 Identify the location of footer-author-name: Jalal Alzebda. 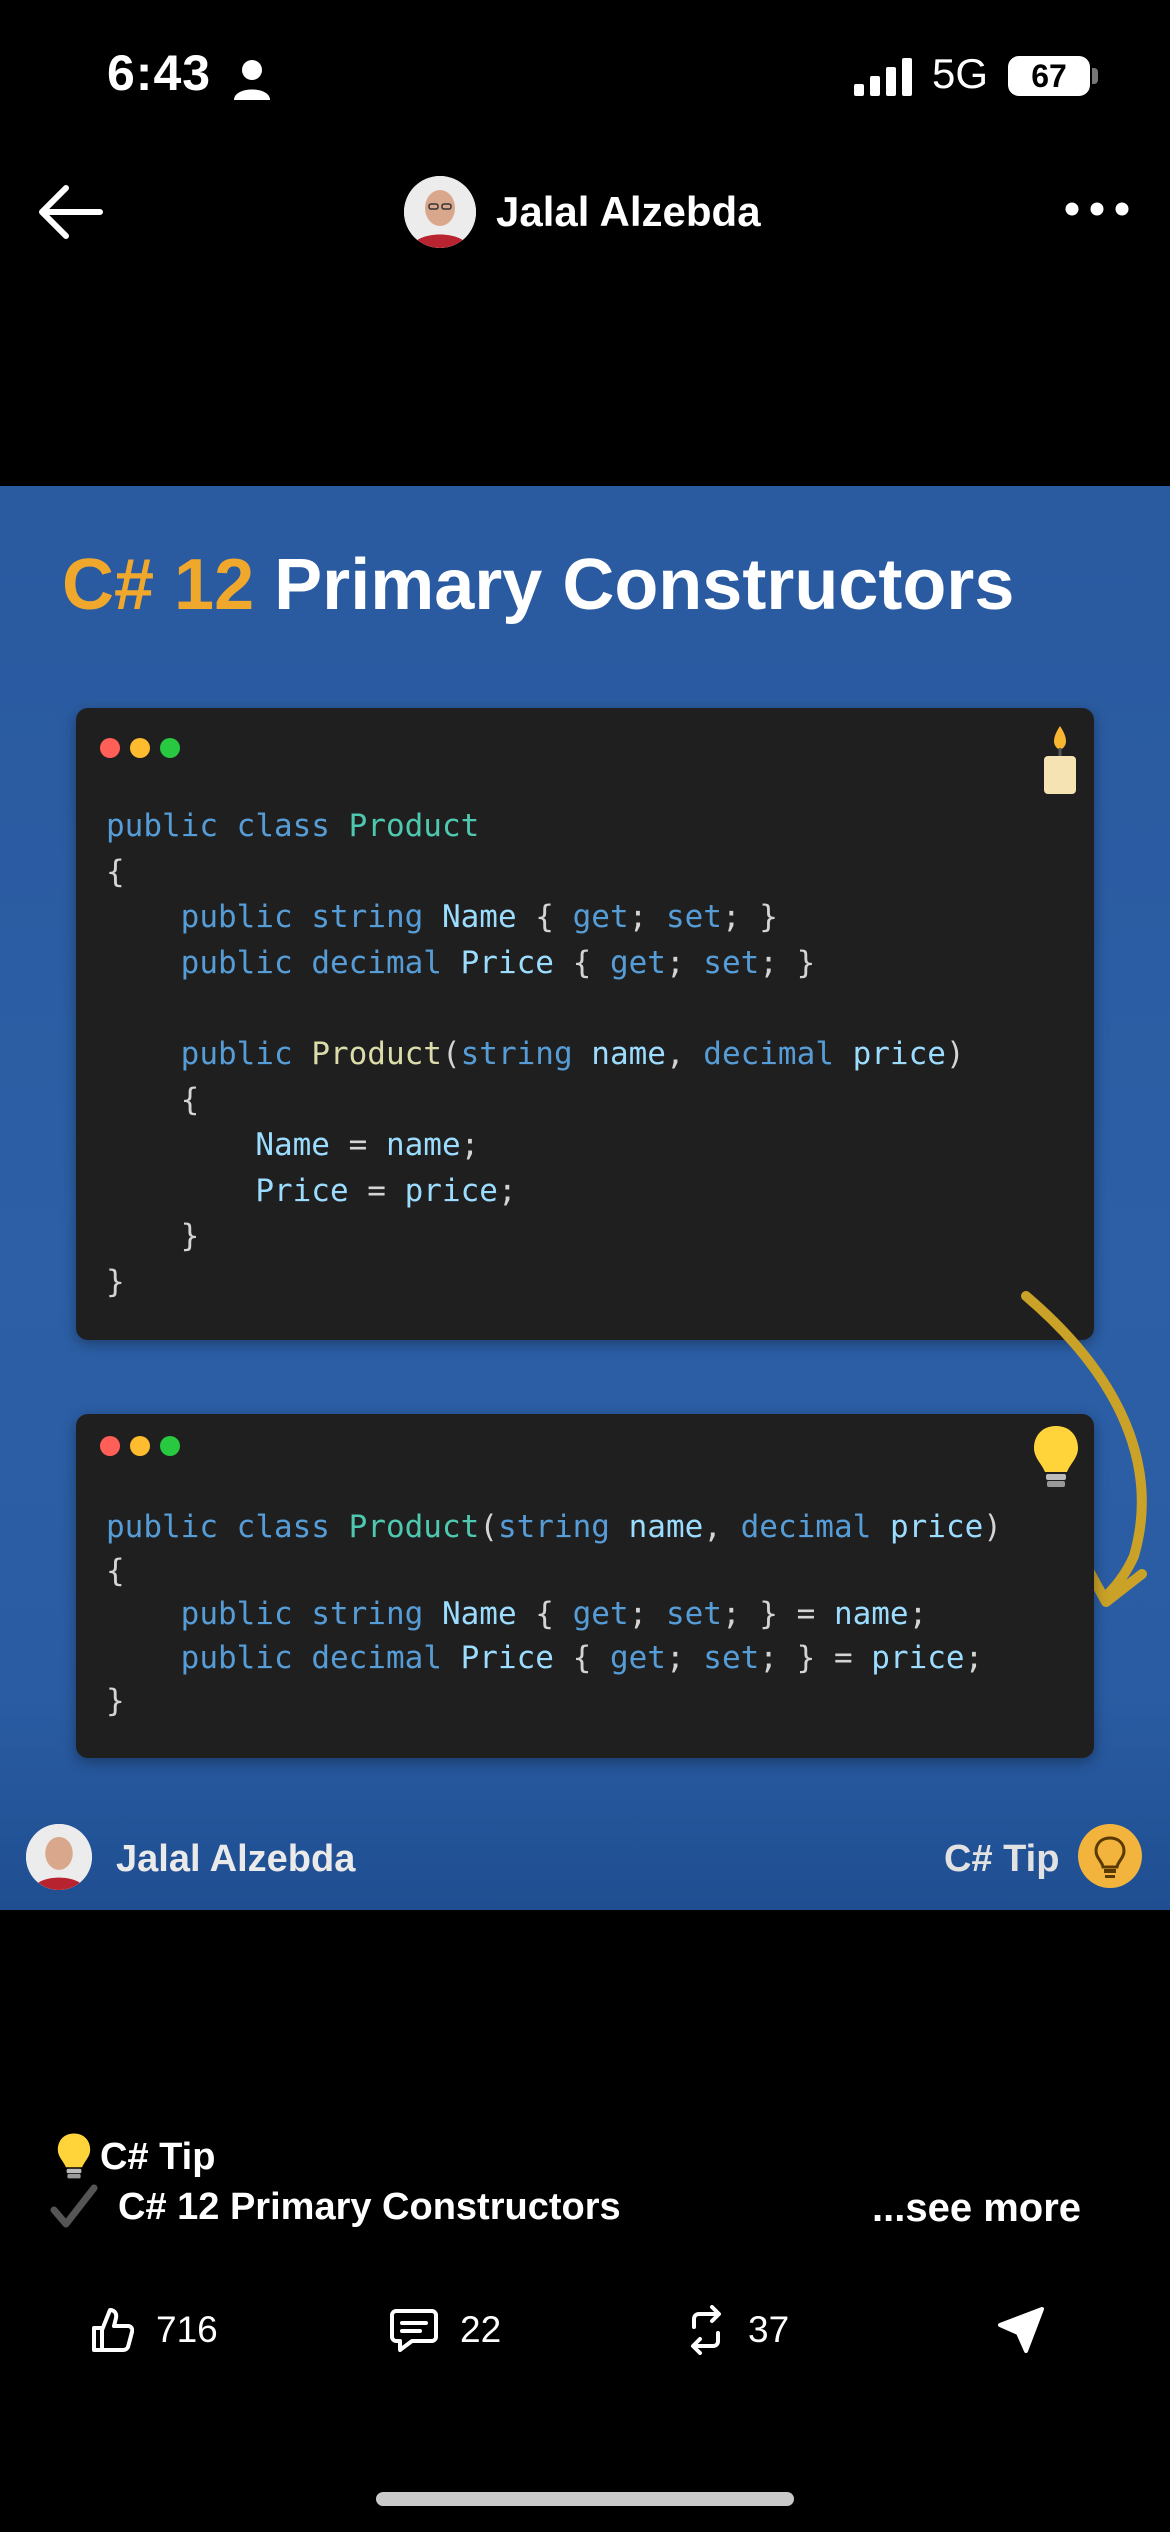
(236, 1859).